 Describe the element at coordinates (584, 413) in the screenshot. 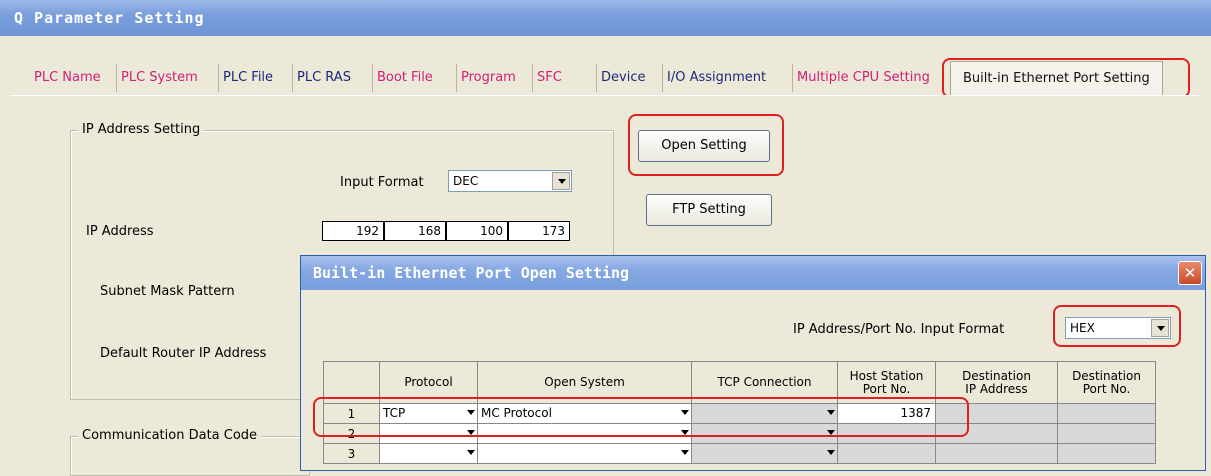

I see `open-system-cell: MC Protocol` at that location.